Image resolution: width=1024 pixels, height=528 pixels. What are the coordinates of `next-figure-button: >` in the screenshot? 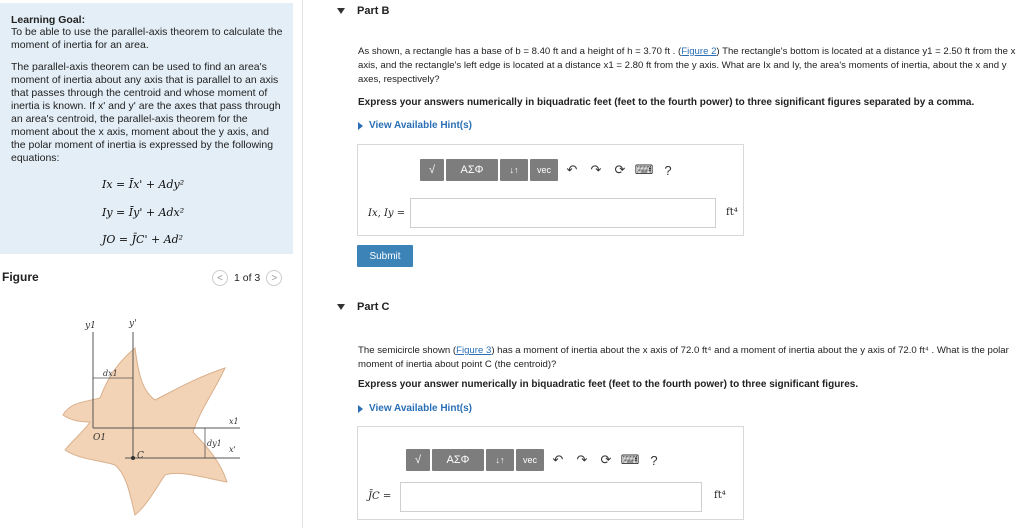 It's located at (274, 278).